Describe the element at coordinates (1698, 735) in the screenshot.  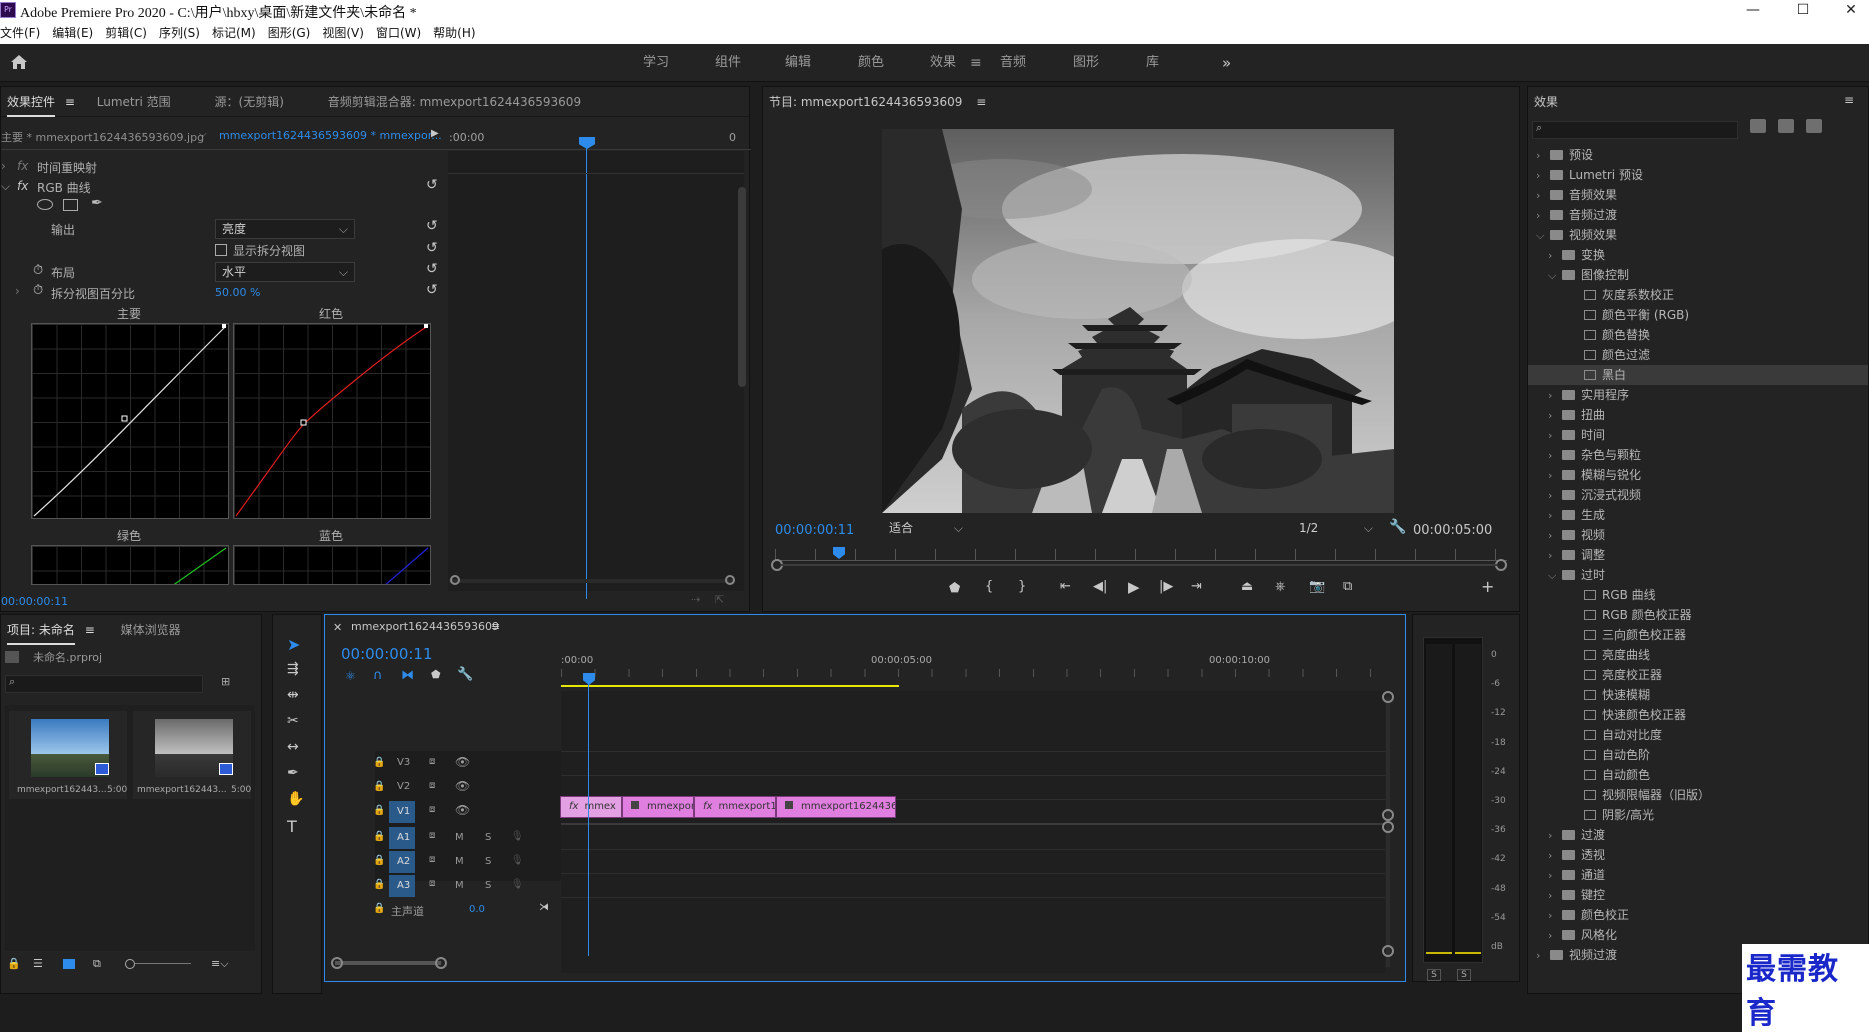
I see `effects-tree-item: 自动对比度` at that location.